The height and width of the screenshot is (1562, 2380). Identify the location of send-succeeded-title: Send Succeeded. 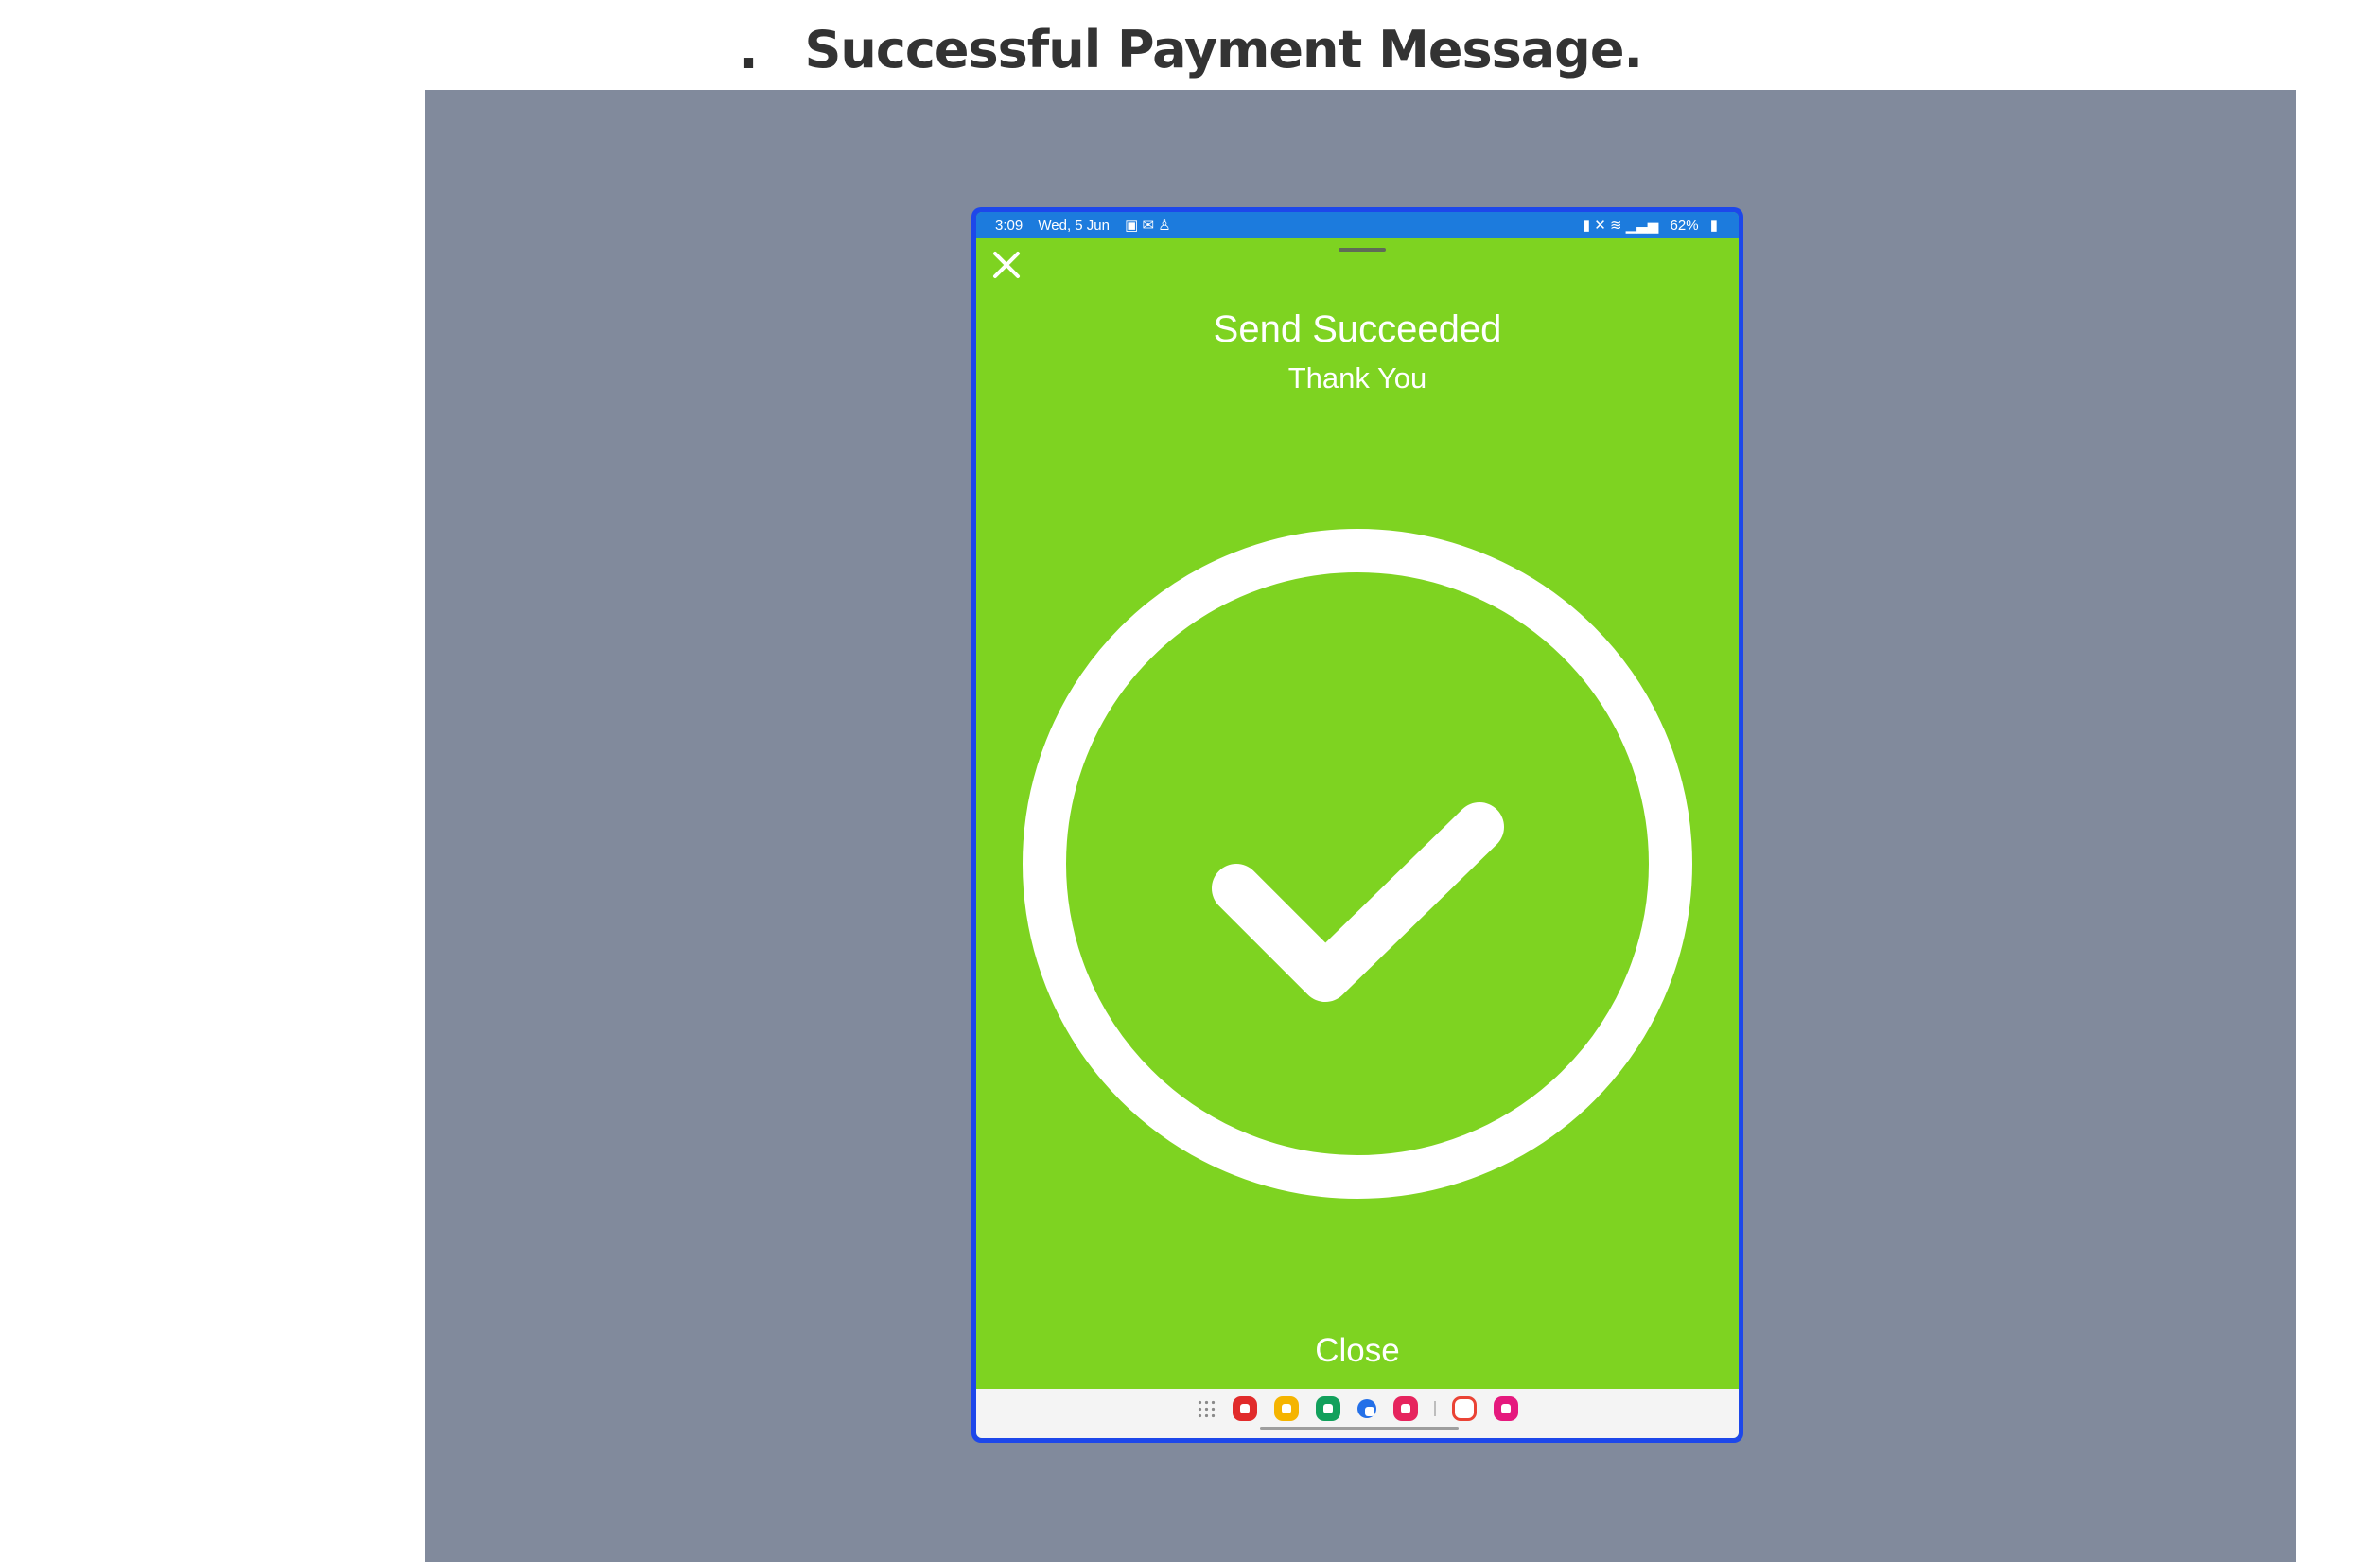
(1357, 329).